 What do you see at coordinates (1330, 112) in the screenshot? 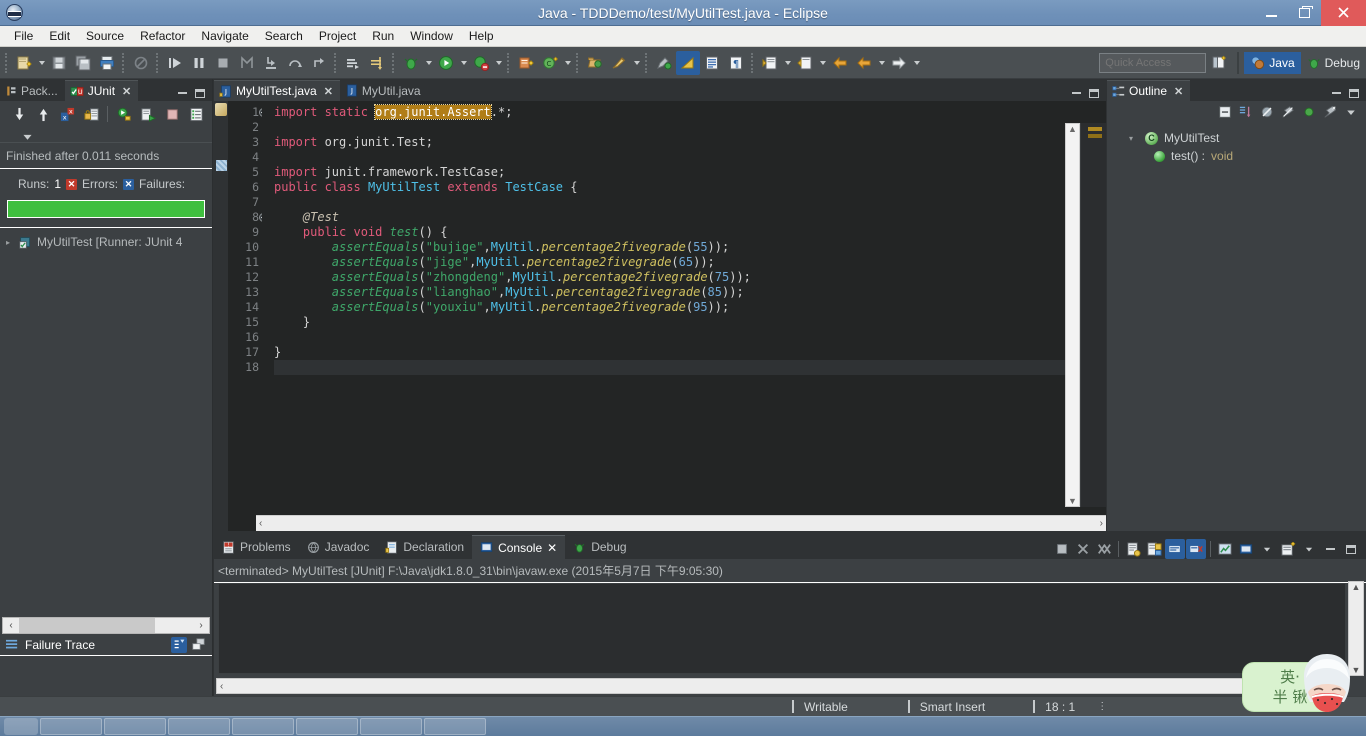
I see `hide-local-types-icon` at bounding box center [1330, 112].